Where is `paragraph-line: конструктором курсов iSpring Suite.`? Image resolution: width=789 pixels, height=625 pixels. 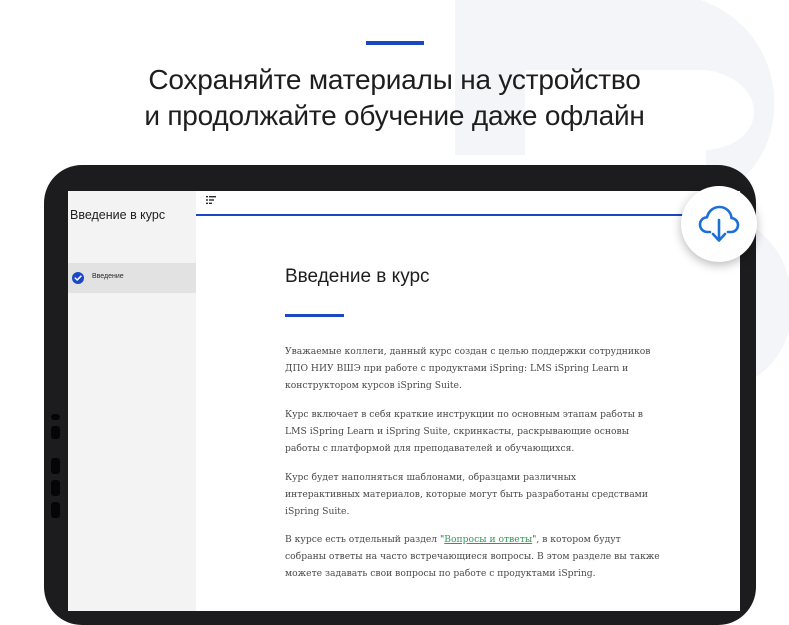
paragraph-line: конструктором курсов iSpring Suite. is located at coordinates (373, 385).